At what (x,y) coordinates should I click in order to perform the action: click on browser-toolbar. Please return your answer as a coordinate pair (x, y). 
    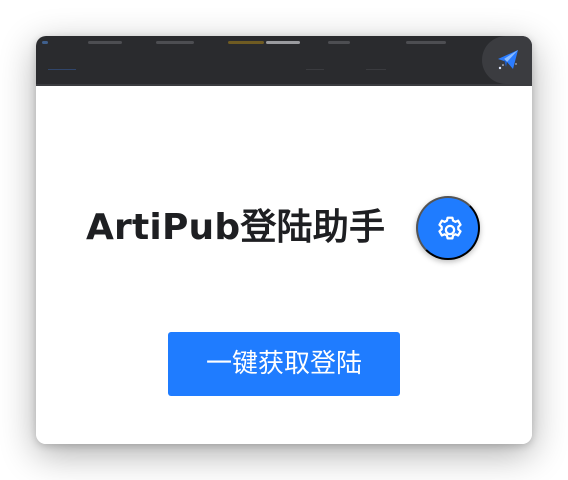
    Looking at the image, I should click on (284, 61).